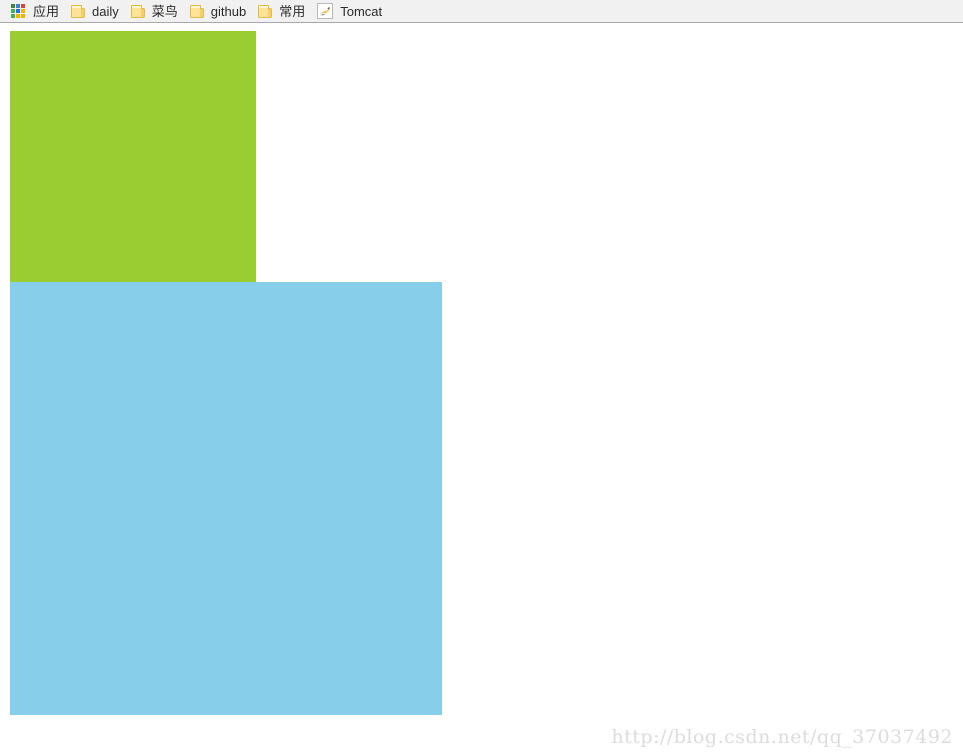 This screenshot has height=754, width=963. What do you see at coordinates (481, 11) in the screenshot?
I see `bookmarks-bar: 应用 daily 菜鸟 github 常用 Tomcat` at bounding box center [481, 11].